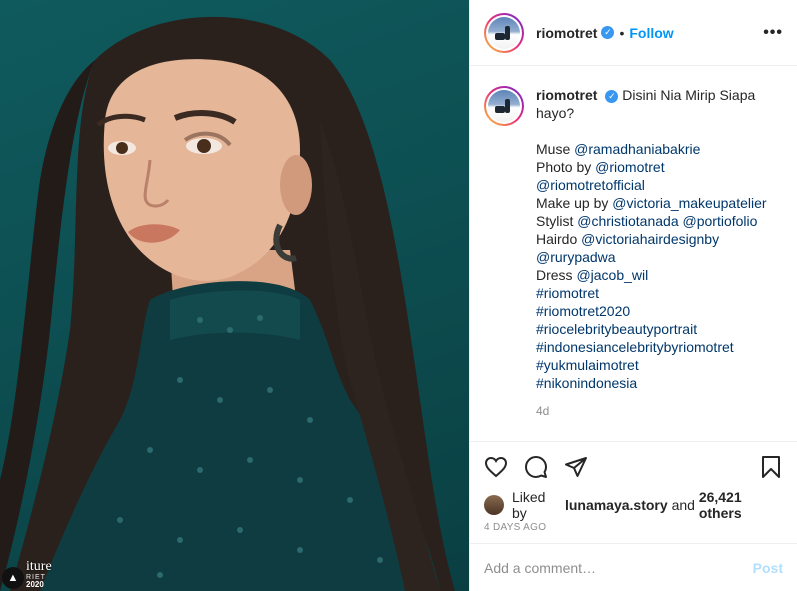 This screenshot has width=797, height=591. What do you see at coordinates (659, 293) in the screenshot?
I see `caption-line: #riomotret` at bounding box center [659, 293].